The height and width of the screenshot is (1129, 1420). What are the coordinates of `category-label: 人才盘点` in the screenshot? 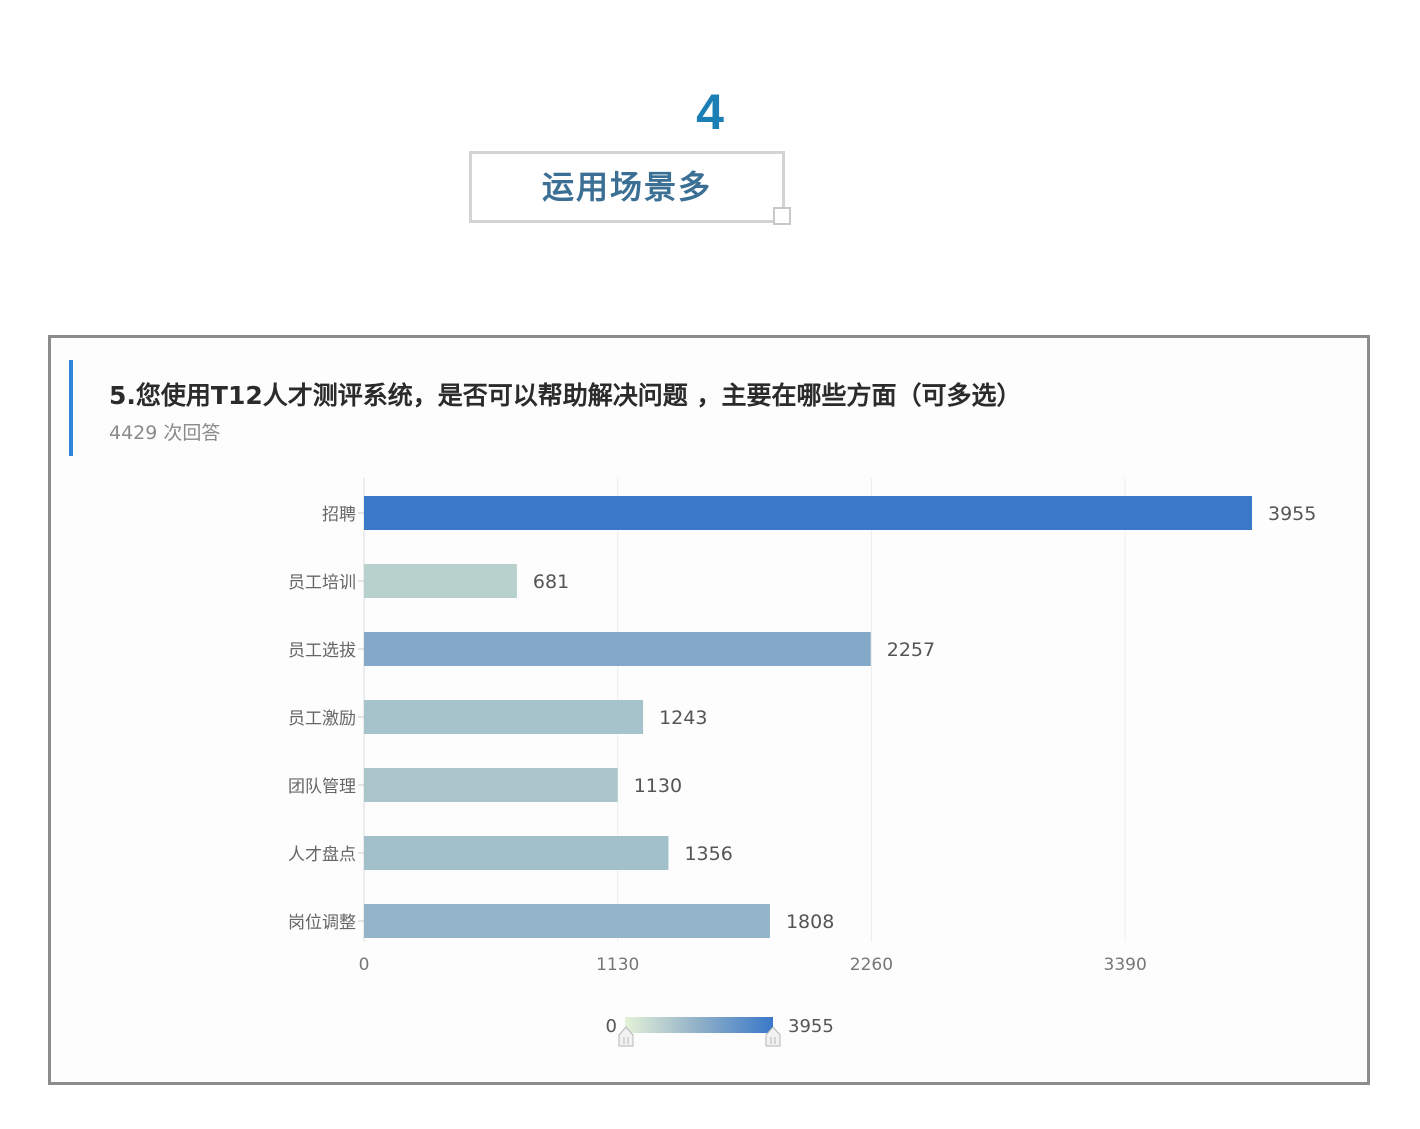 It's located at (322, 855).